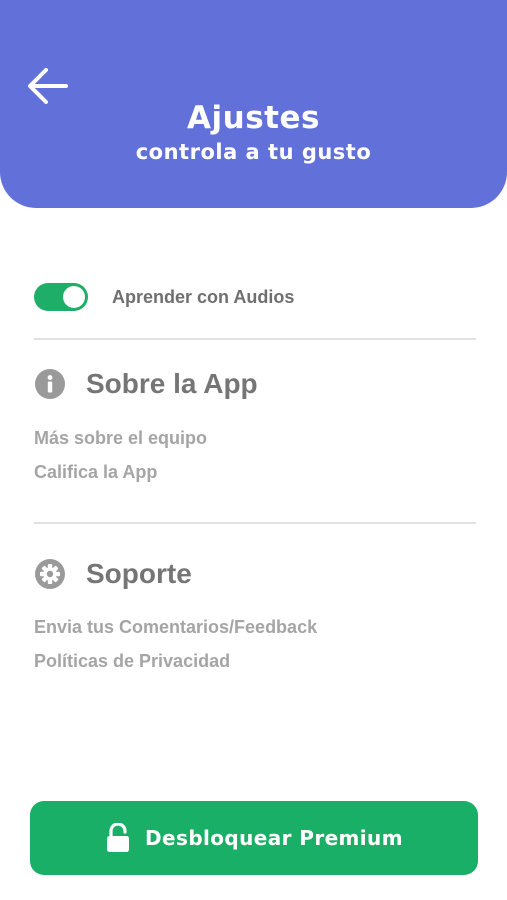 The image size is (507, 900). Describe the element at coordinates (274, 838) in the screenshot. I see `unlock-premium-label: Desbloquear Premium` at that location.